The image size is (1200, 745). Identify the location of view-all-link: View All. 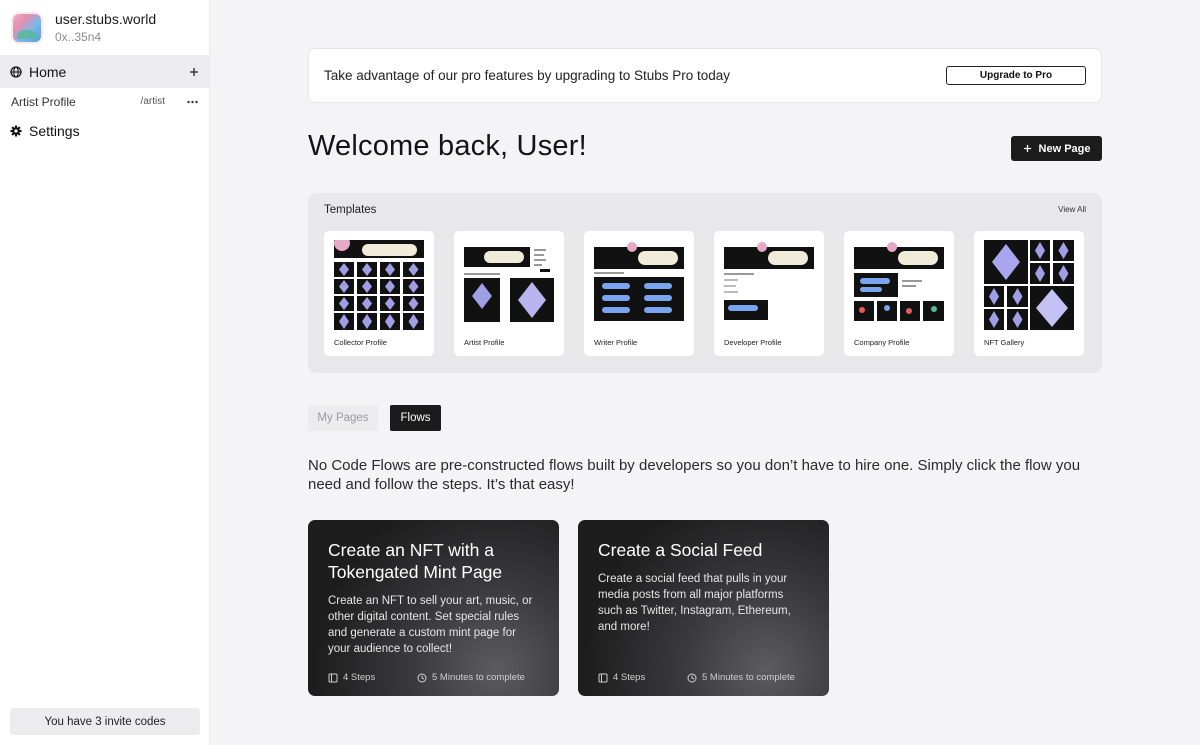
(1072, 209).